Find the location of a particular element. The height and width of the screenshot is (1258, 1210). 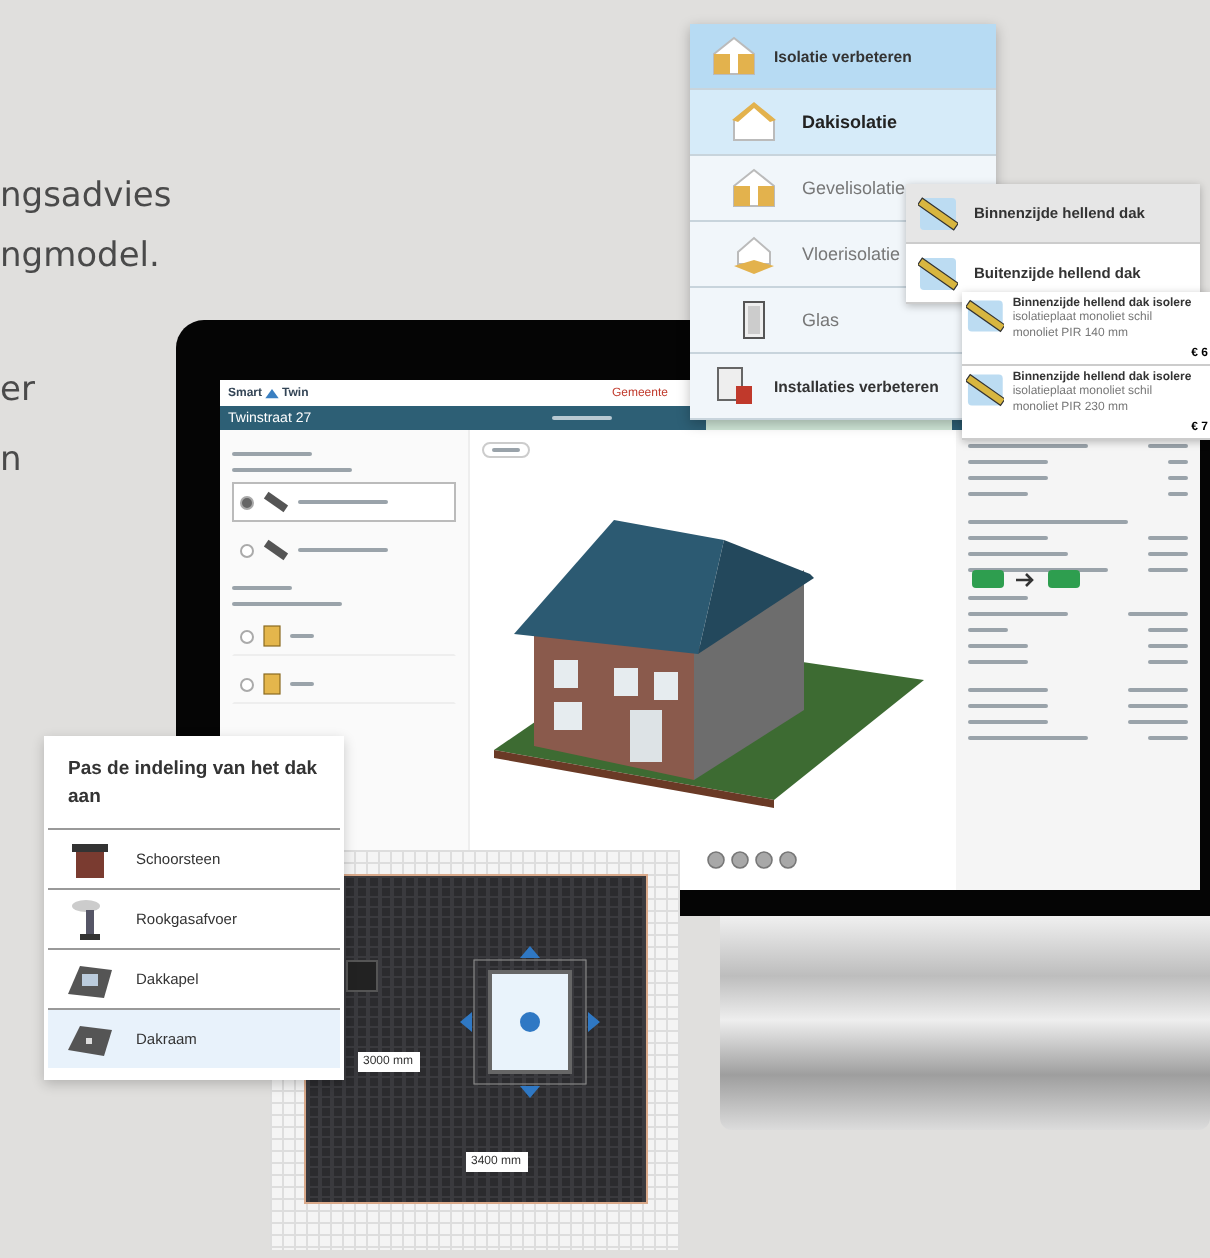

panel-title: Pas de indeling van het dak aan is located at coordinates (193, 784).